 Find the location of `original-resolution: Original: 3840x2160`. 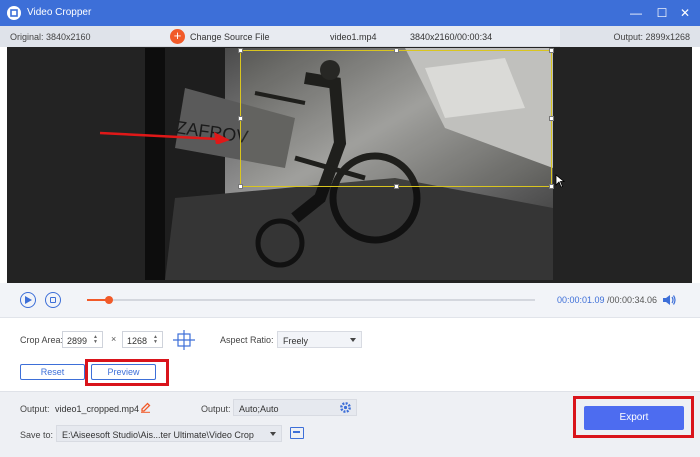

original-resolution: Original: 3840x2160 is located at coordinates (65, 36).